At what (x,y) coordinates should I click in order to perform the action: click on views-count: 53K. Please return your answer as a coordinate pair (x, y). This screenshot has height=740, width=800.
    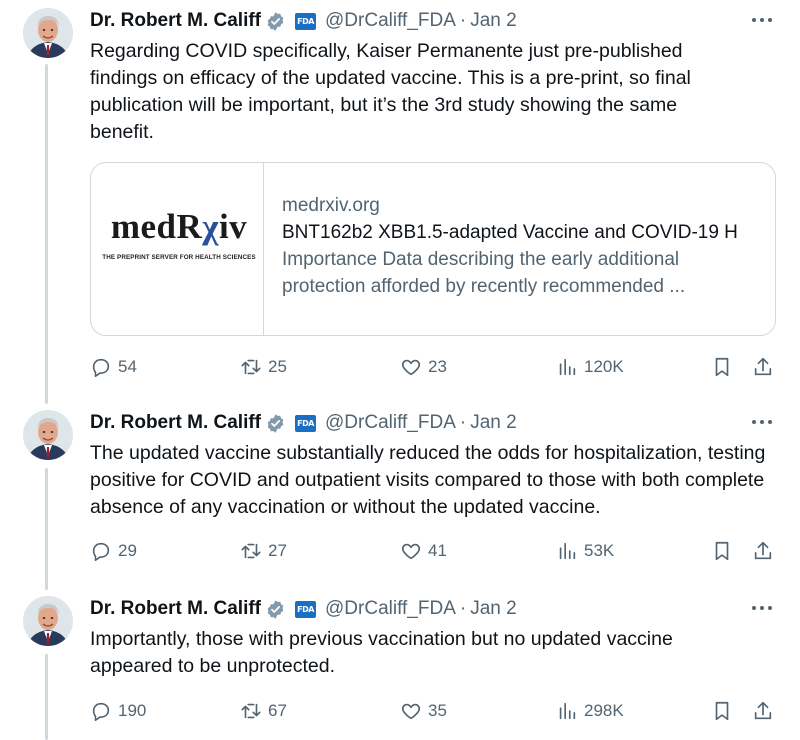
    Looking at the image, I should click on (599, 550).